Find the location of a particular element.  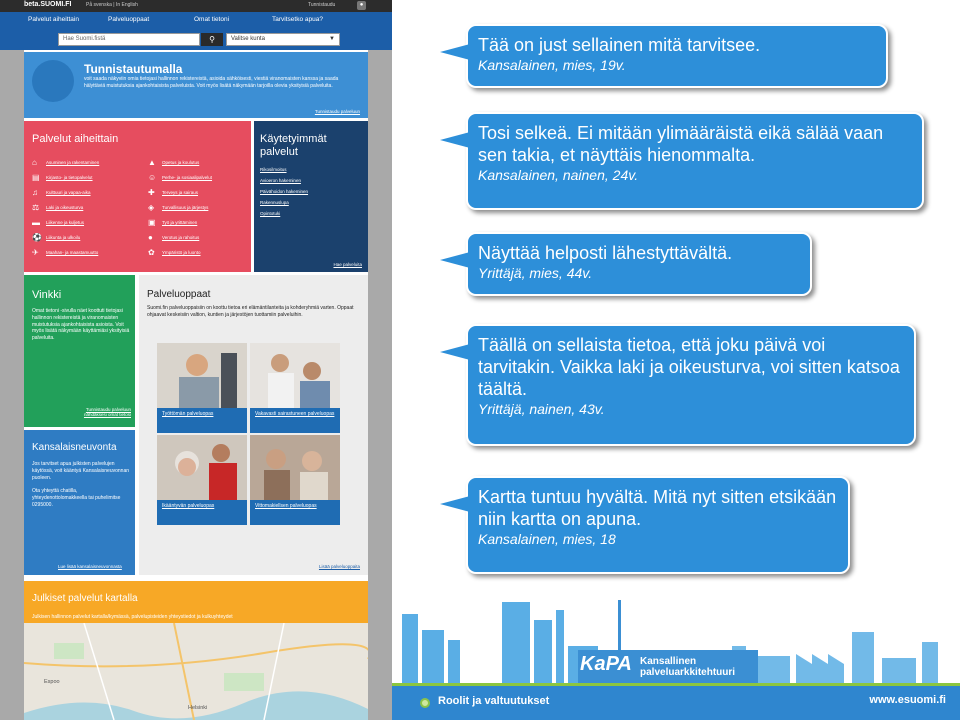

language-links: På svenska | In English is located at coordinates (112, 5).